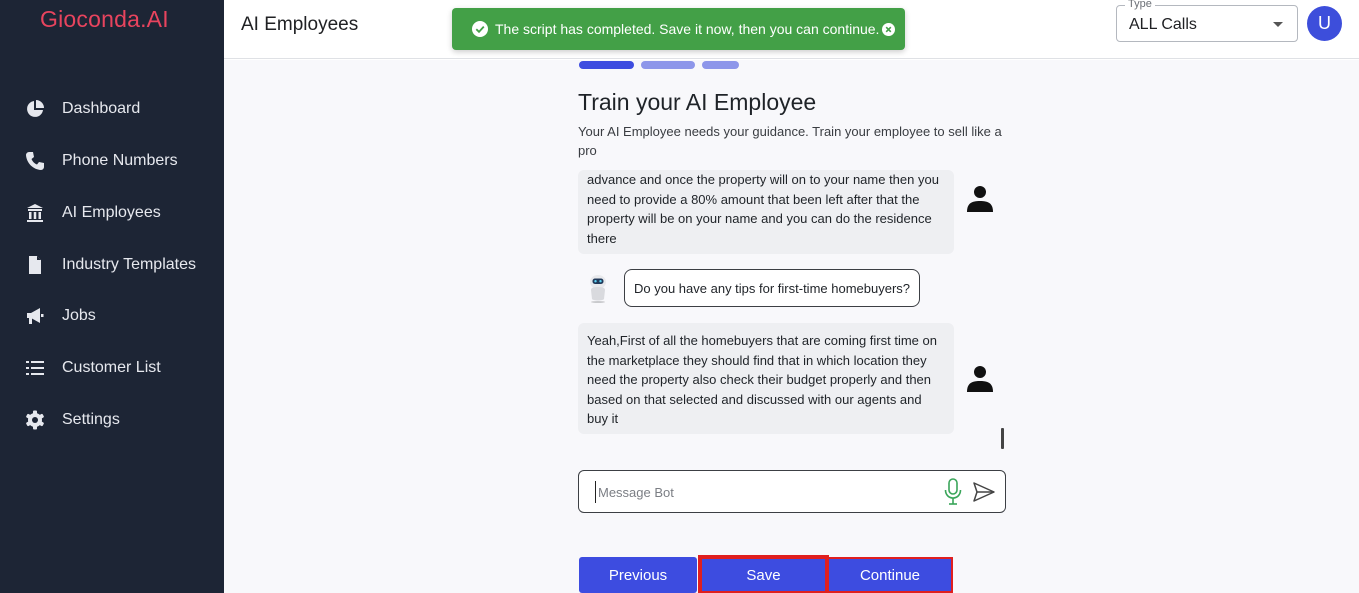 This screenshot has height=593, width=1359. Describe the element at coordinates (598, 289) in the screenshot. I see `robot-icon` at that location.